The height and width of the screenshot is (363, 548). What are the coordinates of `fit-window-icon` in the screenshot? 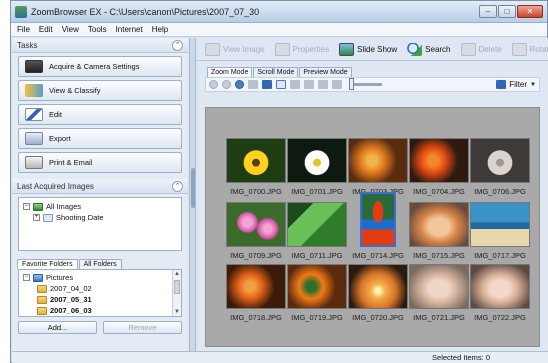 It's located at (337, 84).